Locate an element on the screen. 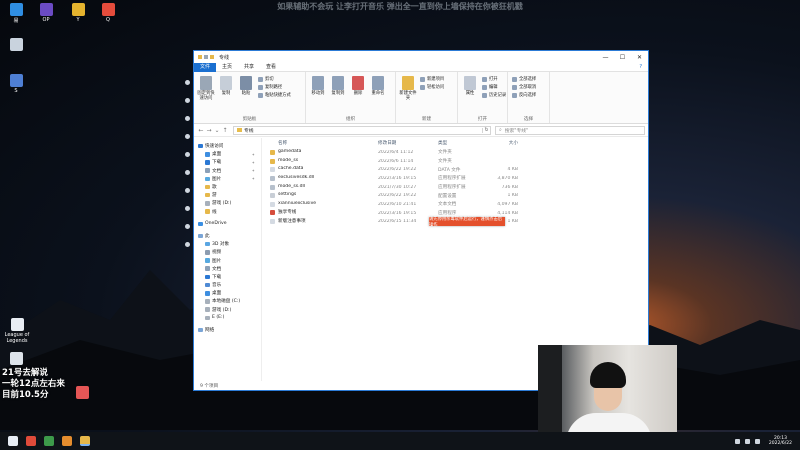  app-blue-shortcut: 易 is located at coordinates (16, 13).